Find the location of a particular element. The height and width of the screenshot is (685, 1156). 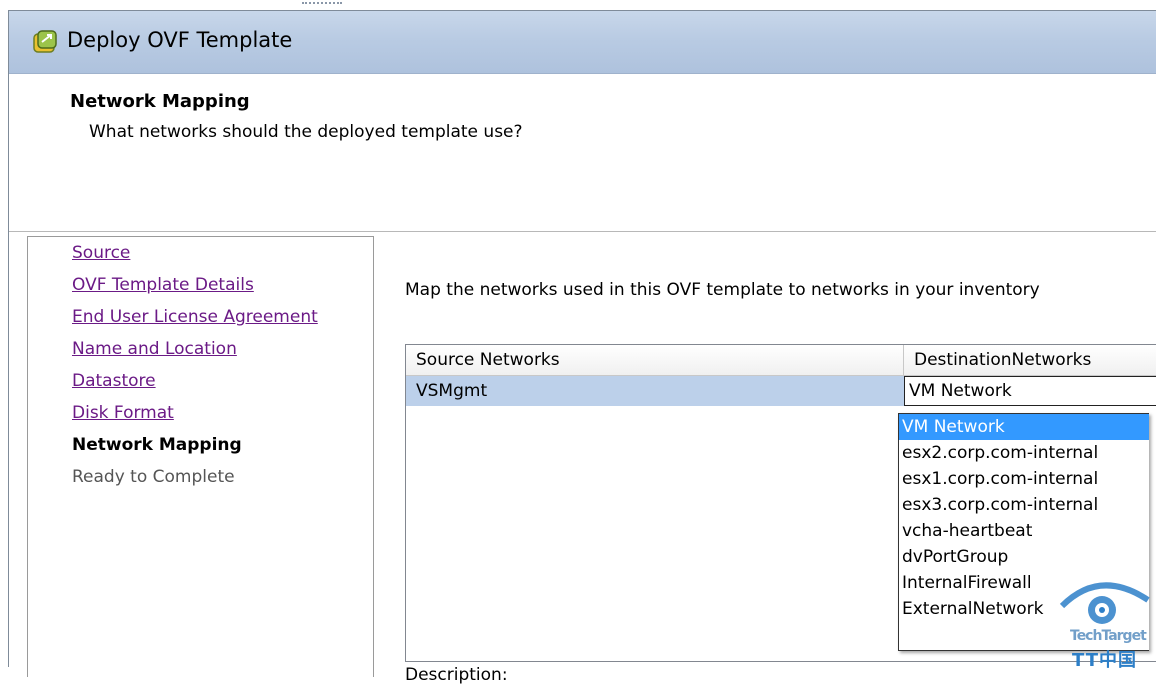

watermark-brand-text: TechTarget is located at coordinates (1108, 636).